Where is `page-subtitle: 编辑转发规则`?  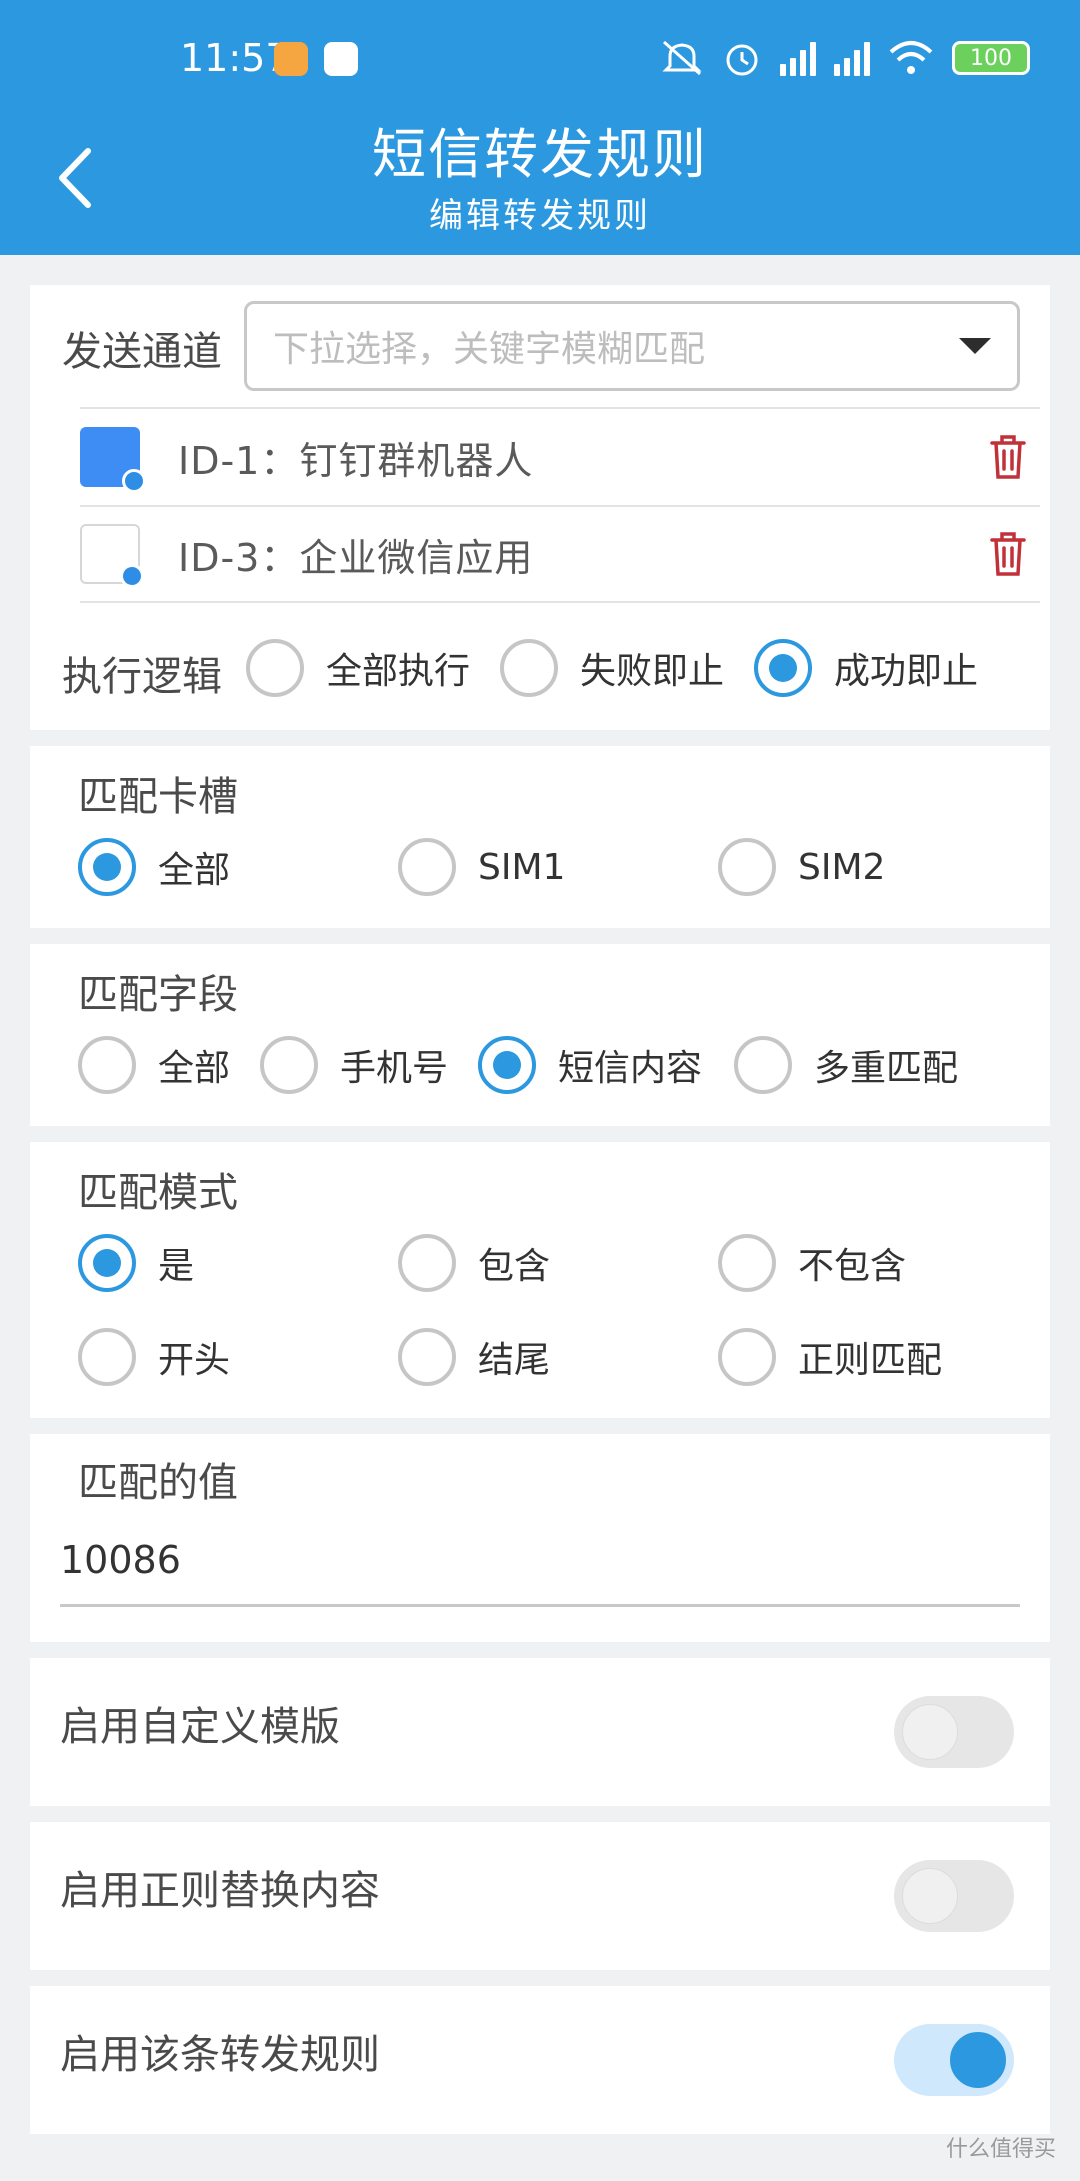 page-subtitle: 编辑转发规则 is located at coordinates (540, 216).